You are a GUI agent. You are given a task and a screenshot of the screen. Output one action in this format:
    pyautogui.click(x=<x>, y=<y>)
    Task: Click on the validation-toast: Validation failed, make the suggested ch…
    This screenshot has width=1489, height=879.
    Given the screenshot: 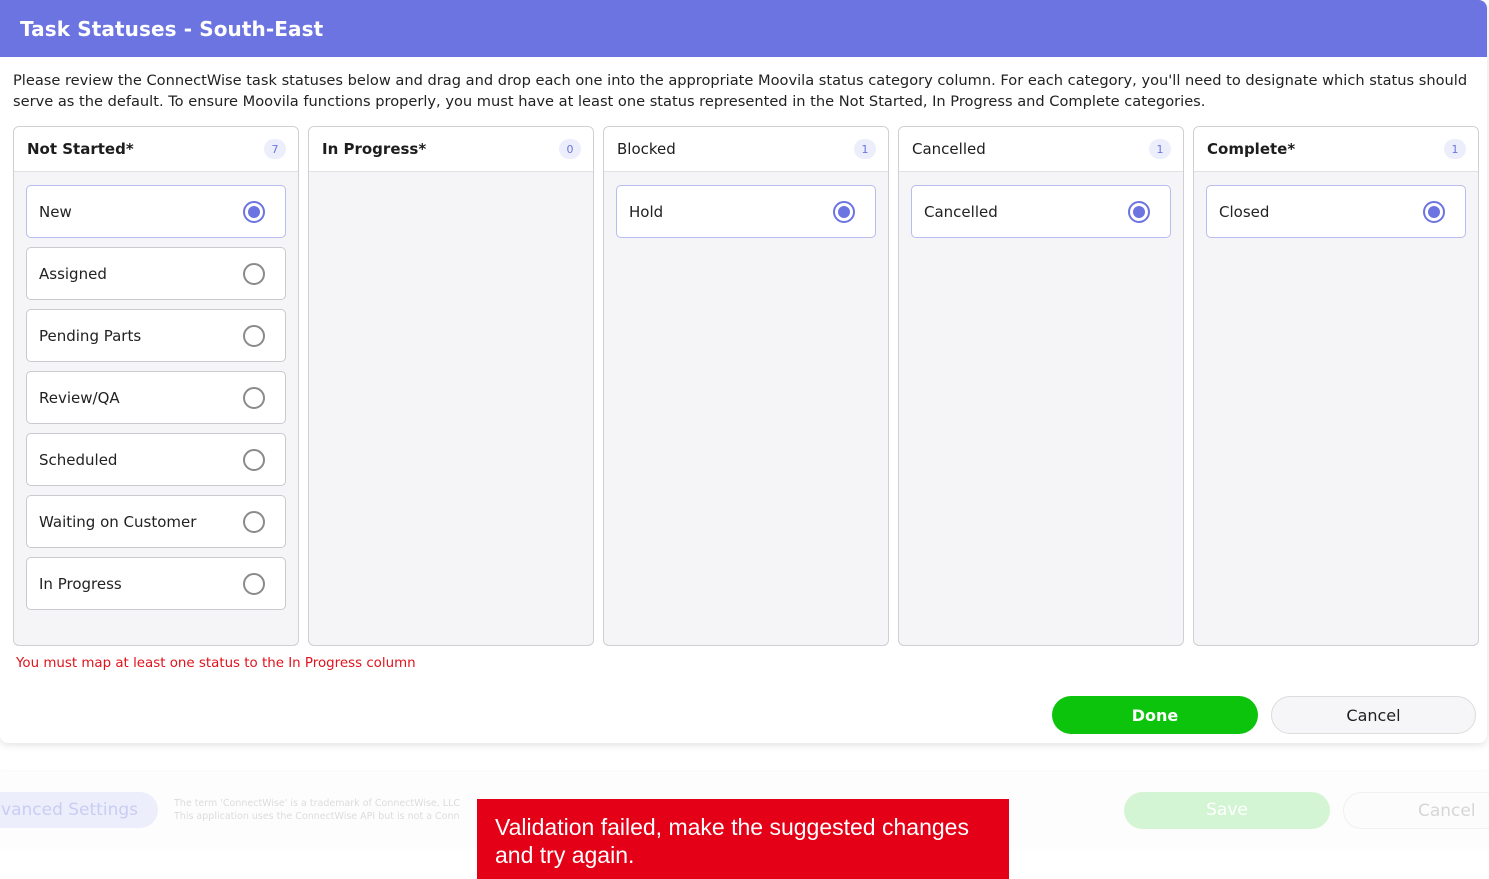 What is the action you would take?
    pyautogui.click(x=743, y=839)
    